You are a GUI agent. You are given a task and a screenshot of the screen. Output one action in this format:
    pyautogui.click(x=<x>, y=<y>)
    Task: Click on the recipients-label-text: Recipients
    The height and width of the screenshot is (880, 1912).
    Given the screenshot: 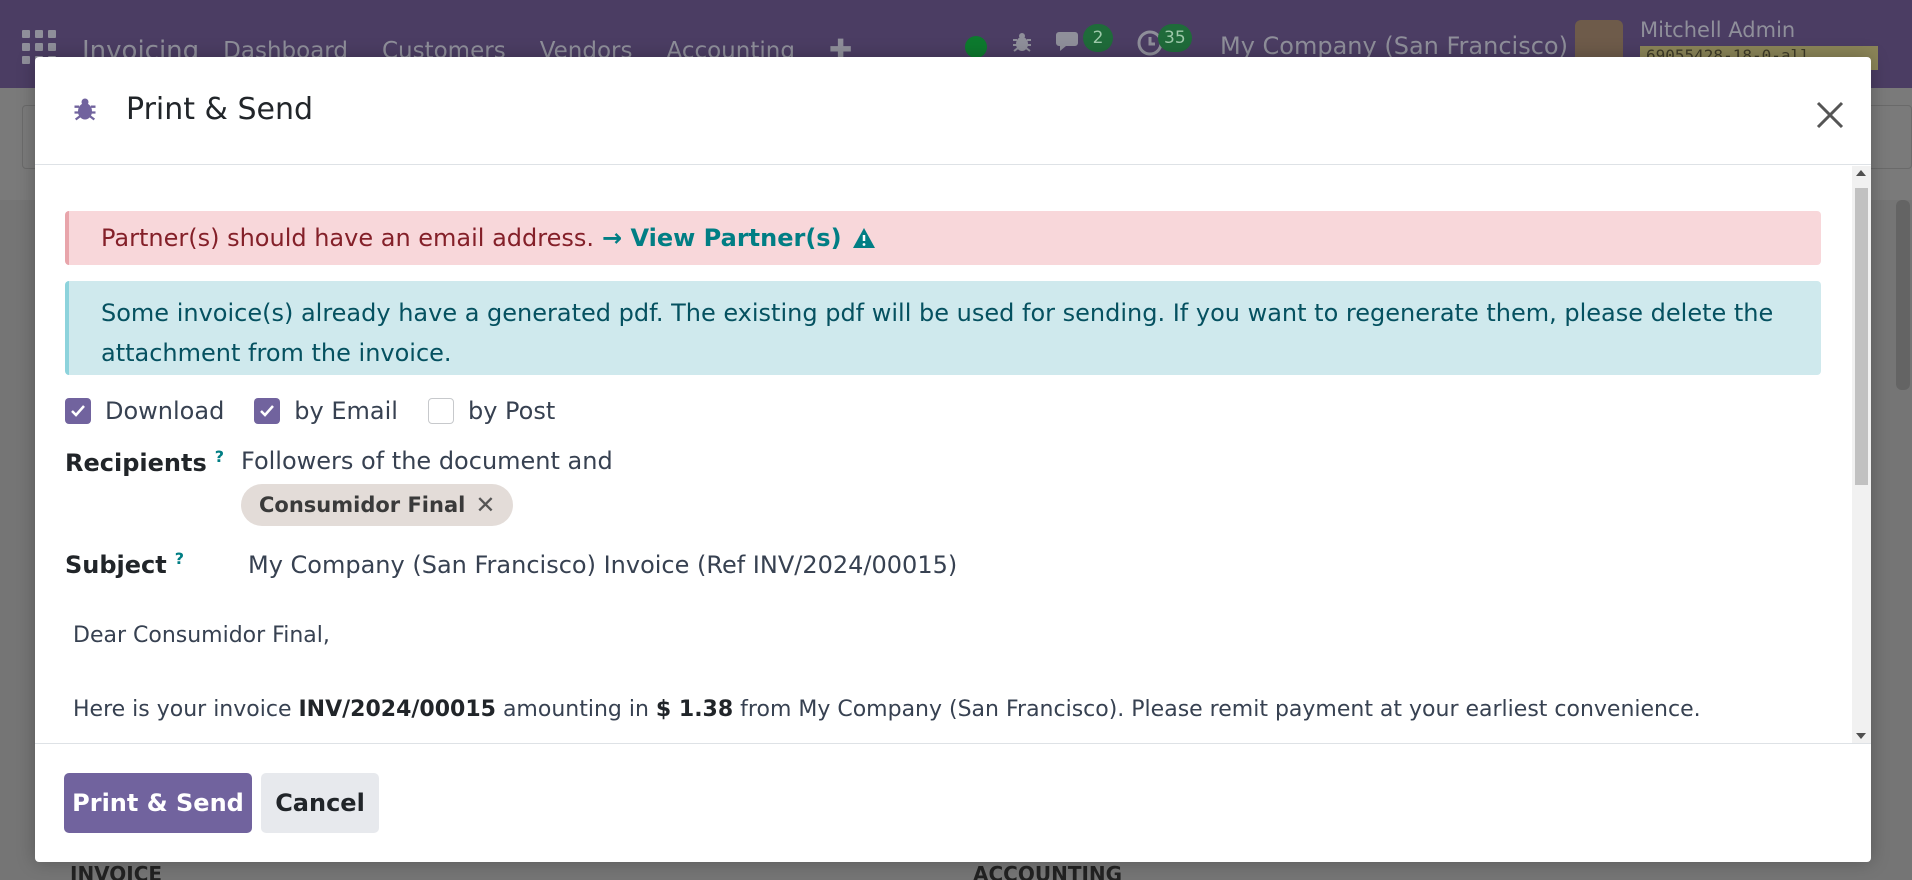 What is the action you would take?
    pyautogui.click(x=136, y=463)
    